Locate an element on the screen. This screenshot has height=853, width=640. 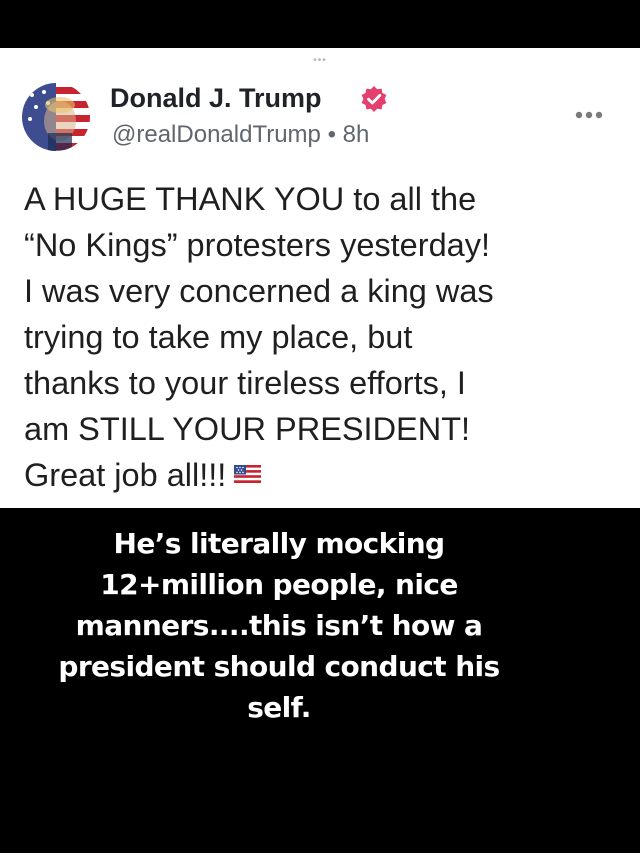
post-body-line: “No Kings” protesters yesterday! is located at coordinates (257, 245).